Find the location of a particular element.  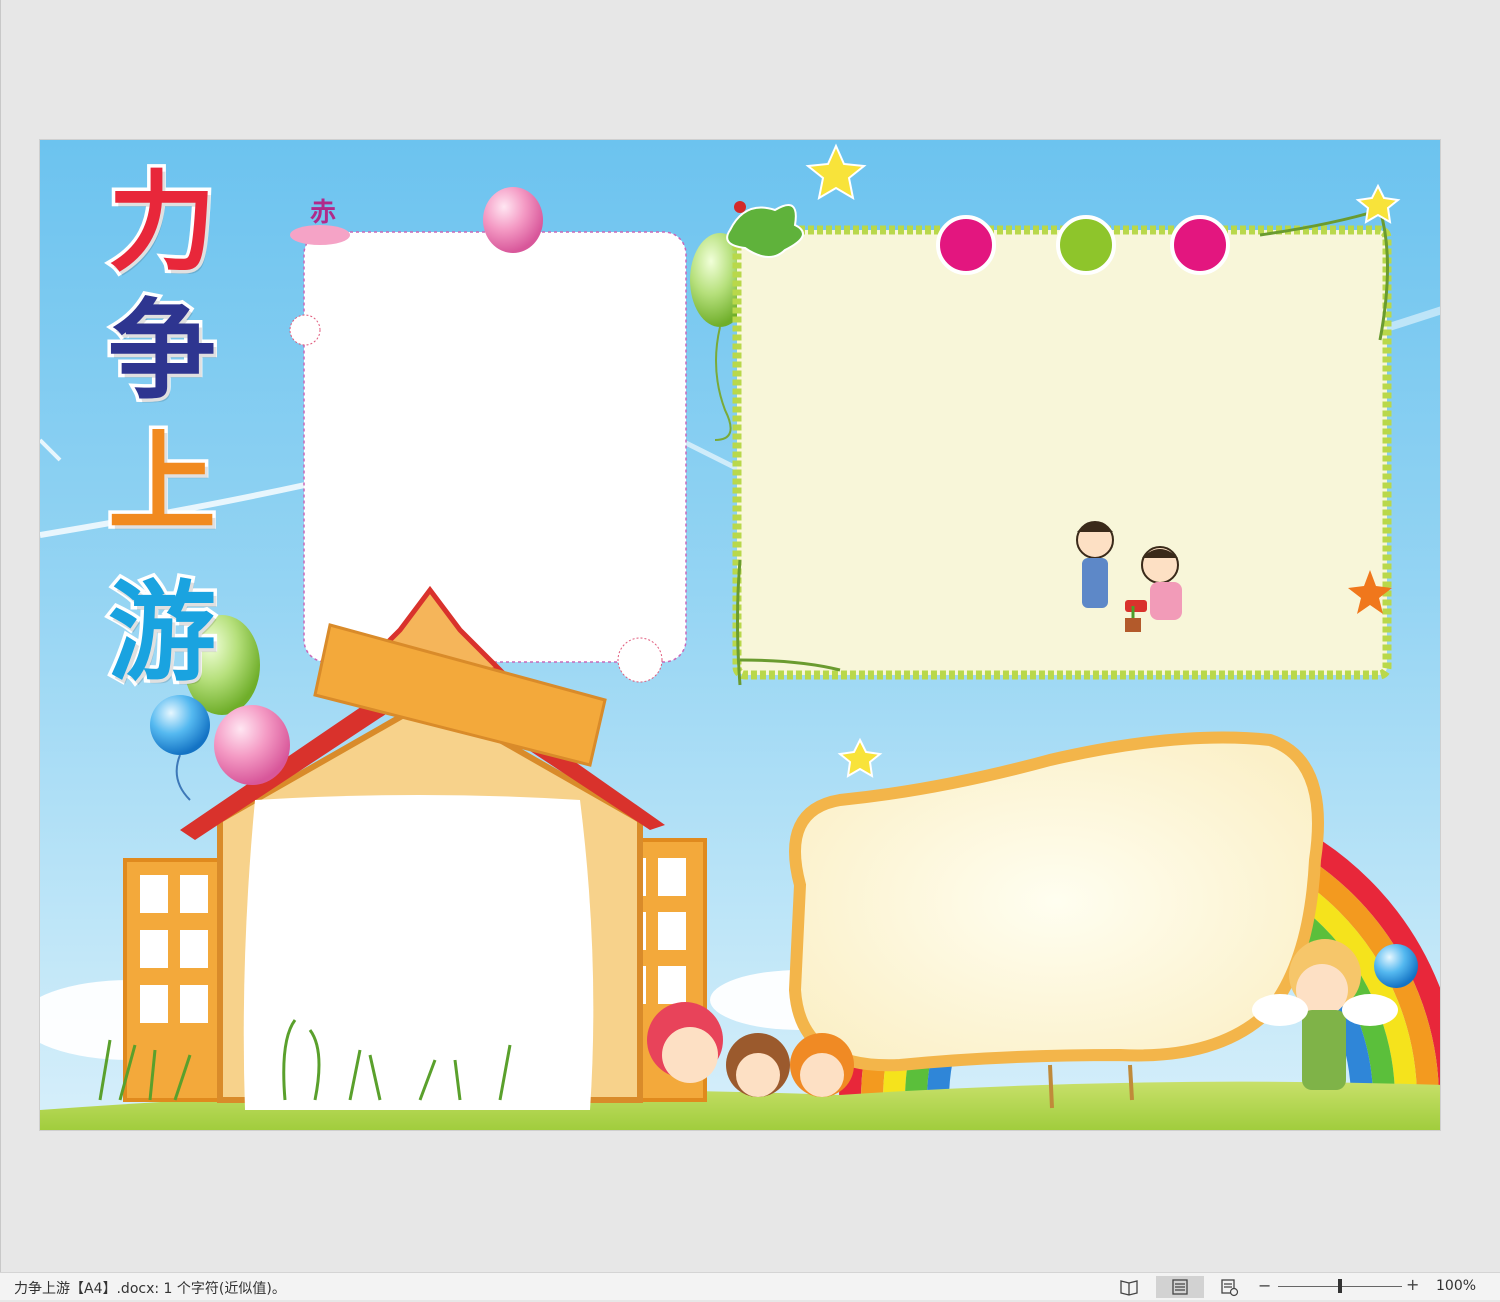

title-char-1: 力 is located at coordinates (161, 223).